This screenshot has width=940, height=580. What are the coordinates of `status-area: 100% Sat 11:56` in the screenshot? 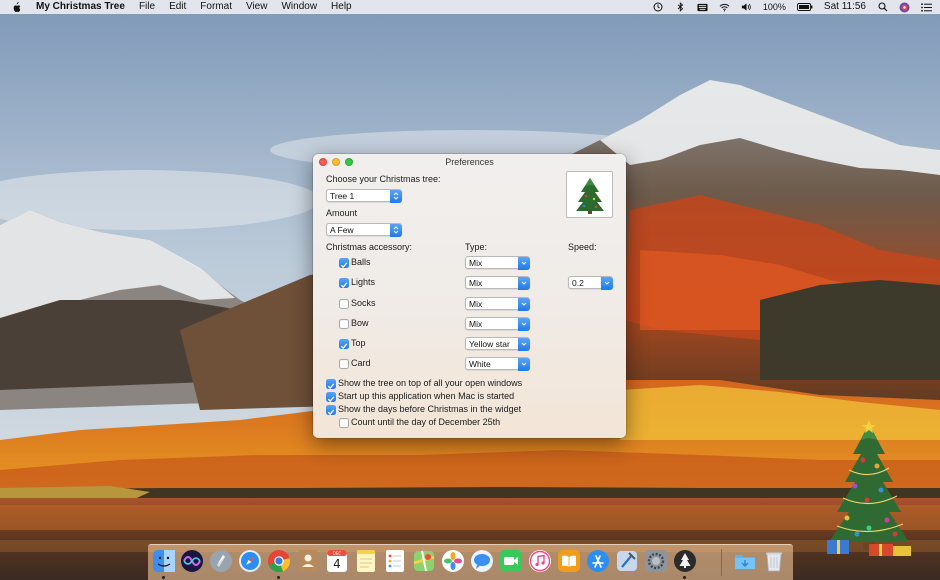 It's located at (792, 7).